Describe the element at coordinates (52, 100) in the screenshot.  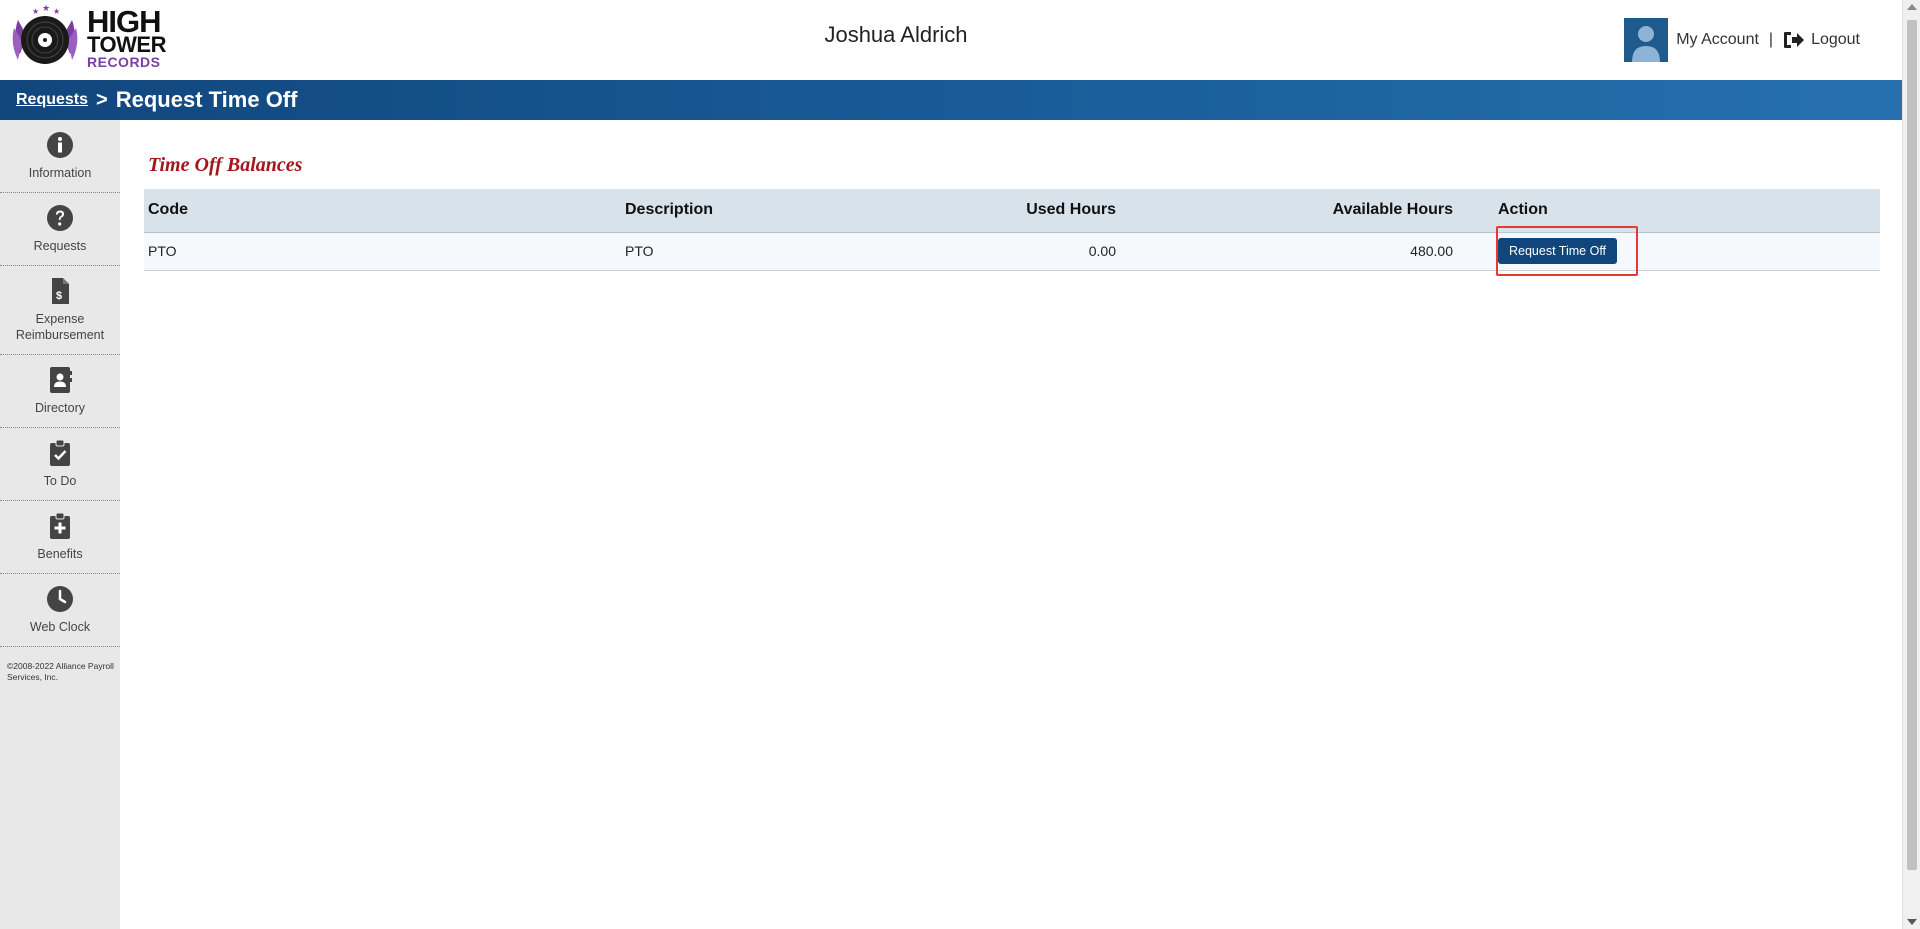
I see `breadcrumb-requests-link: Requests` at that location.